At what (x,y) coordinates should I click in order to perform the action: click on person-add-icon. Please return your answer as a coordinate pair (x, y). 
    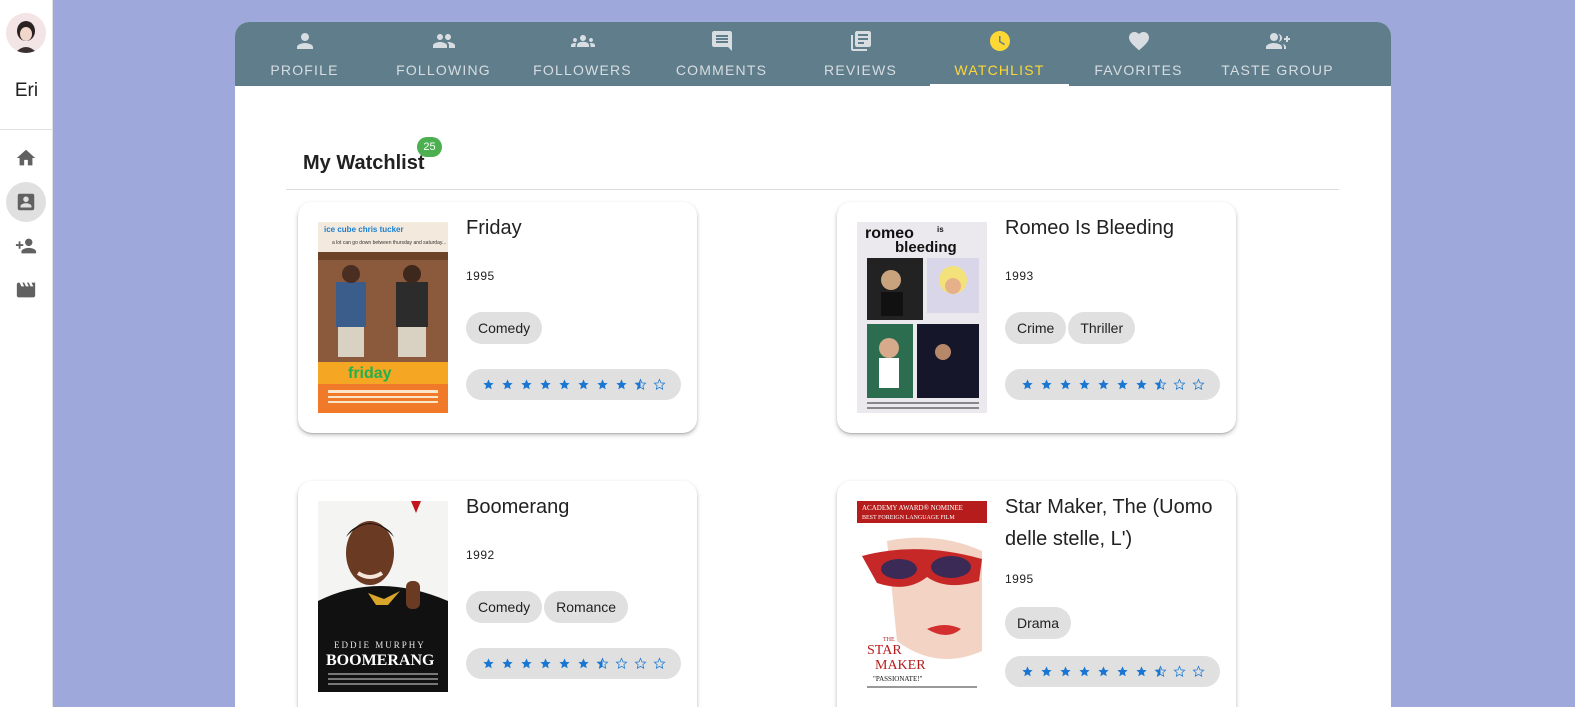
    Looking at the image, I should click on (26, 246).